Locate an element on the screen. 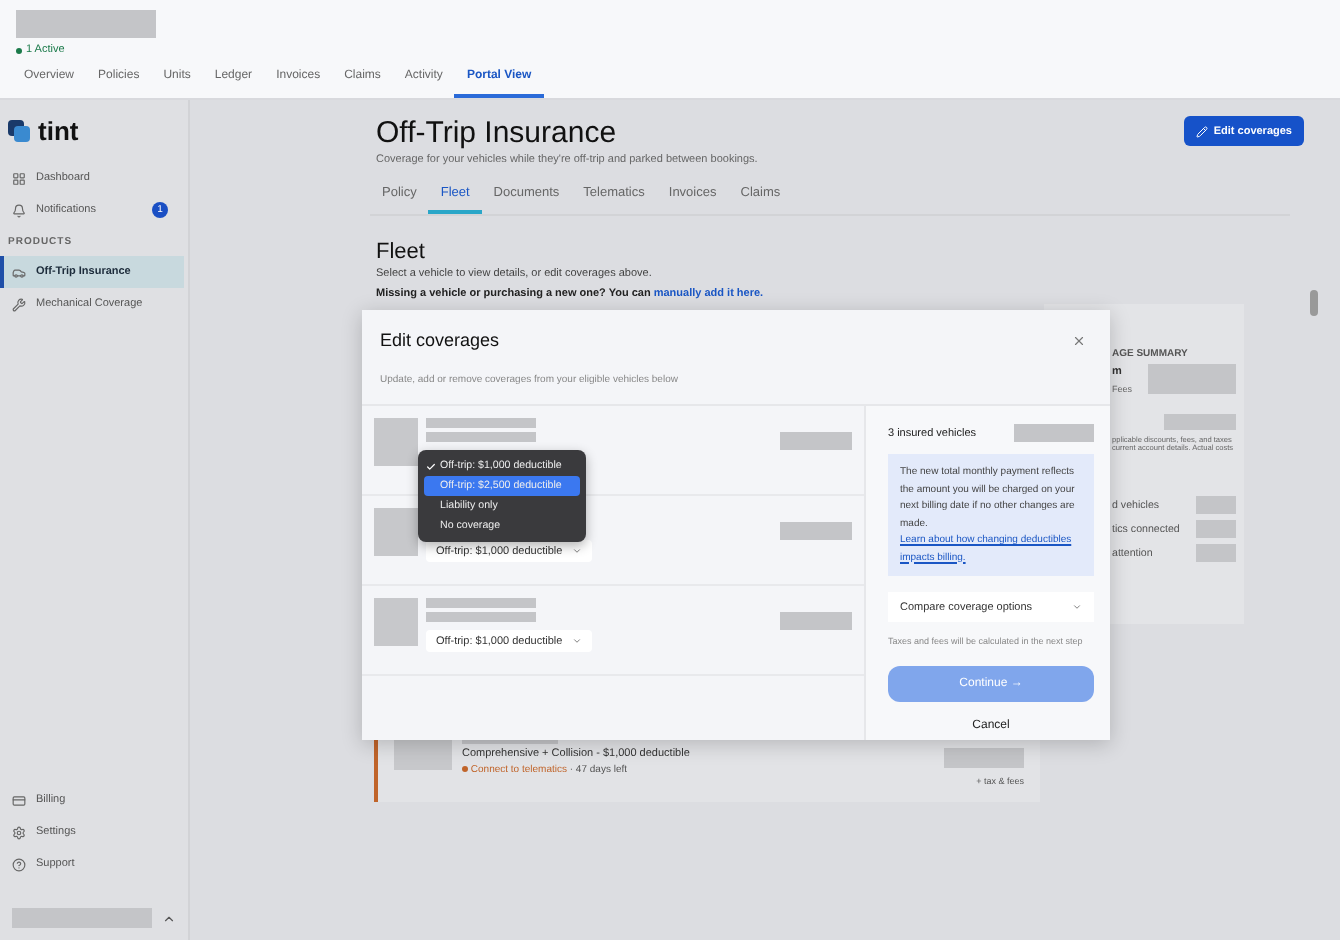 The height and width of the screenshot is (940, 1340). section-heading: Fleet is located at coordinates (401, 252).